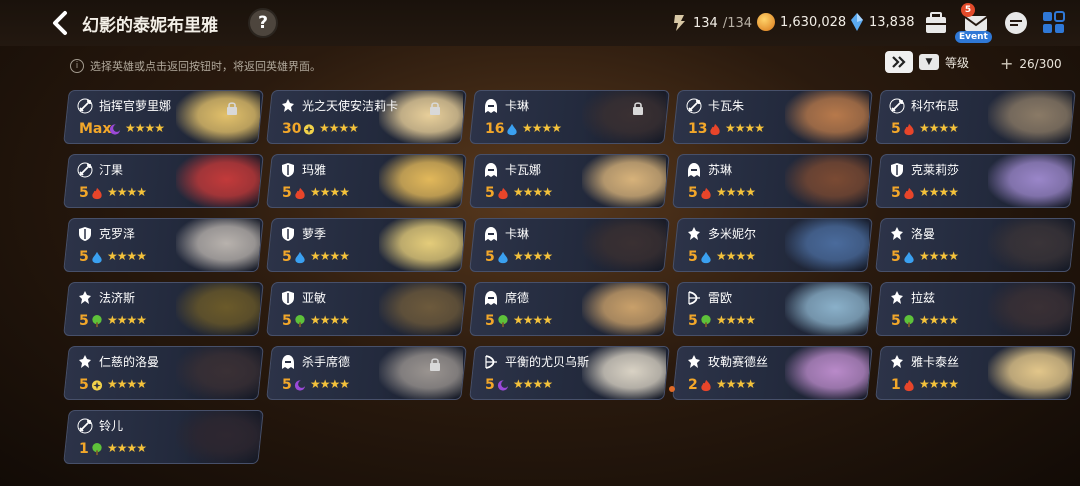 The image size is (1080, 486). I want to click on help-button: ?, so click(263, 23).